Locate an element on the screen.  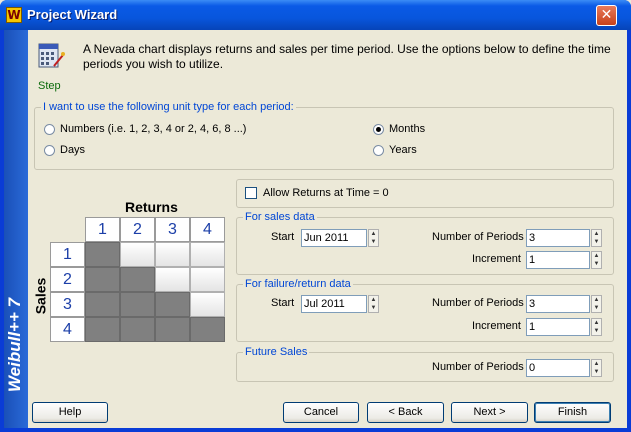
radio-days-label: Days is located at coordinates (73, 150).